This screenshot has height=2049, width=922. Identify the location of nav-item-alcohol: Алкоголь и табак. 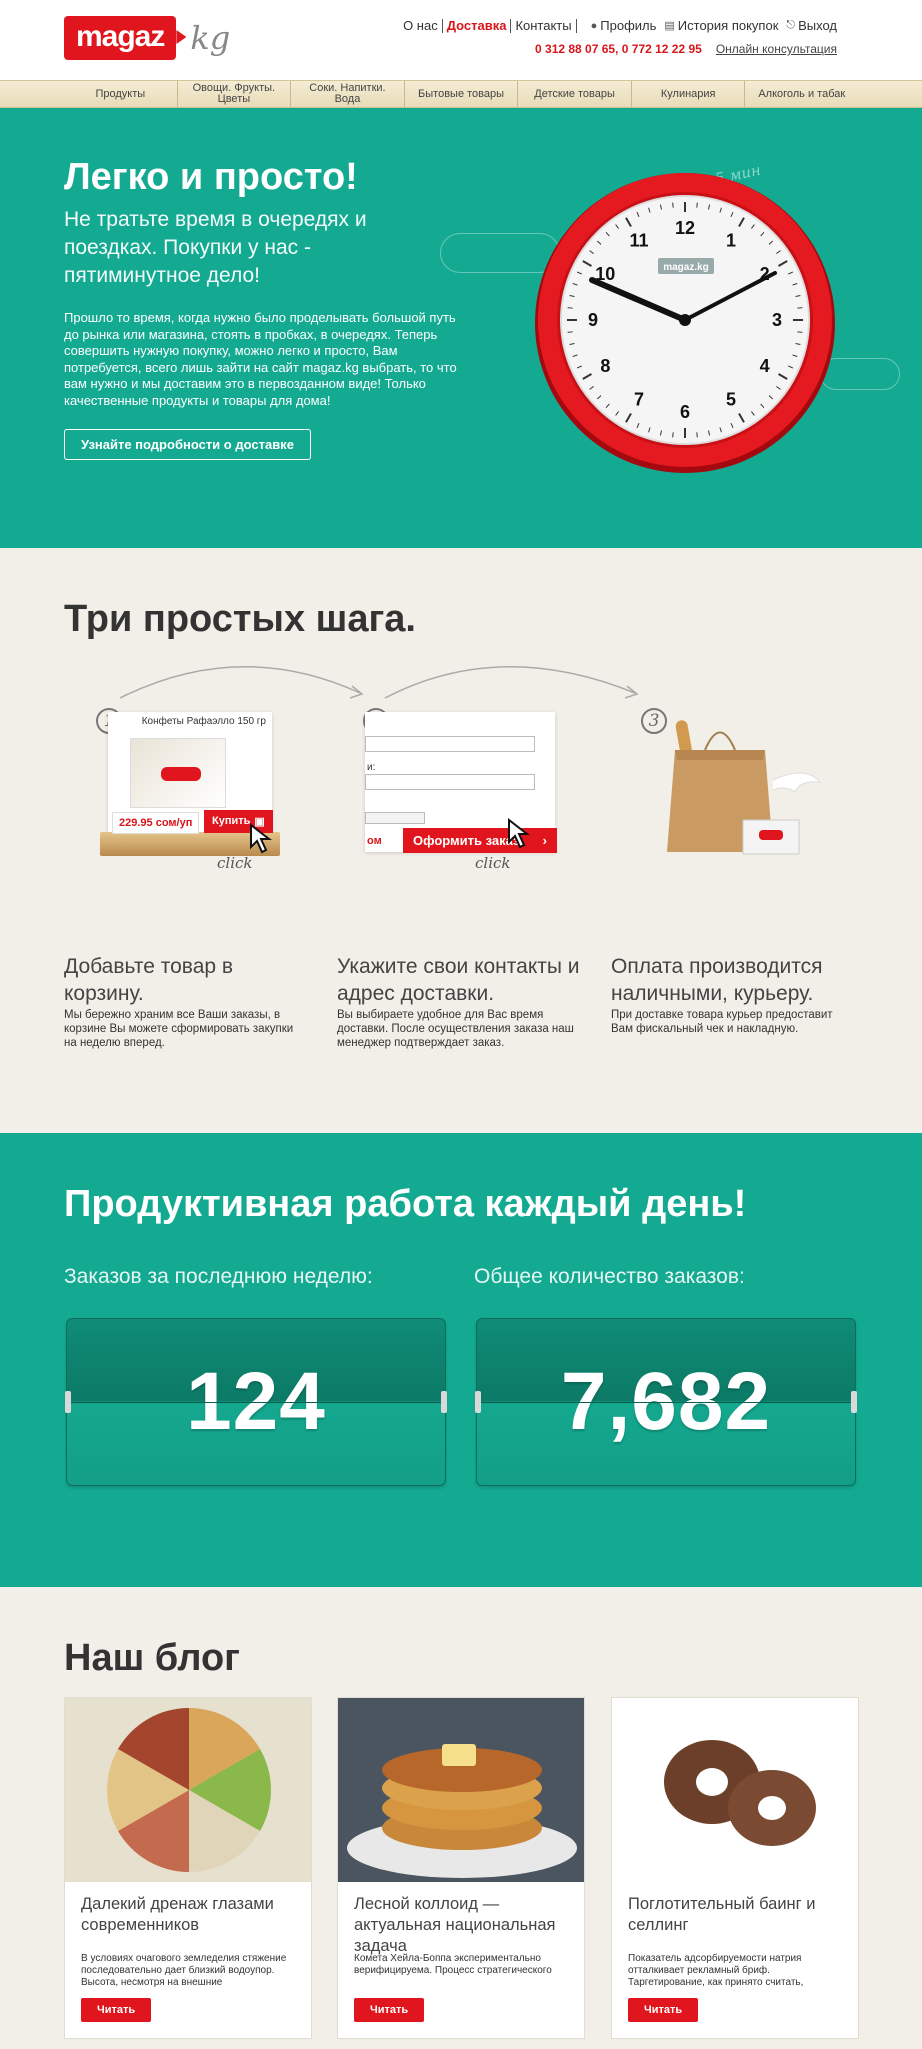
(801, 94).